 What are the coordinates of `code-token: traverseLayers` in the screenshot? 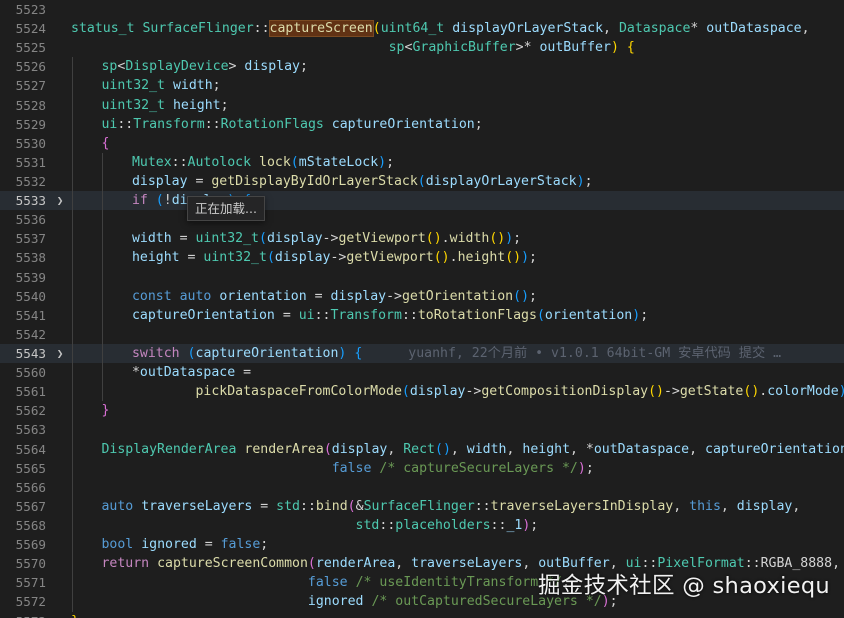 It's located at (467, 564).